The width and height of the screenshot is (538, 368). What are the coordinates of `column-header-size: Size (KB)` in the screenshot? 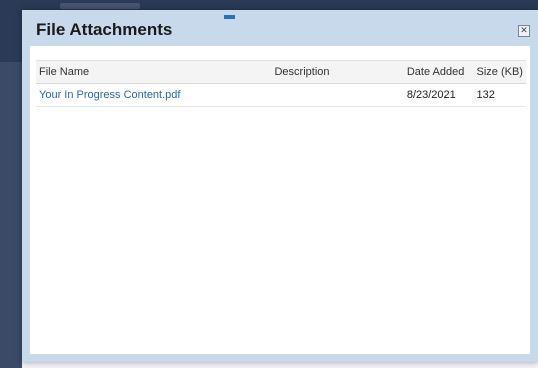 It's located at (499, 72).